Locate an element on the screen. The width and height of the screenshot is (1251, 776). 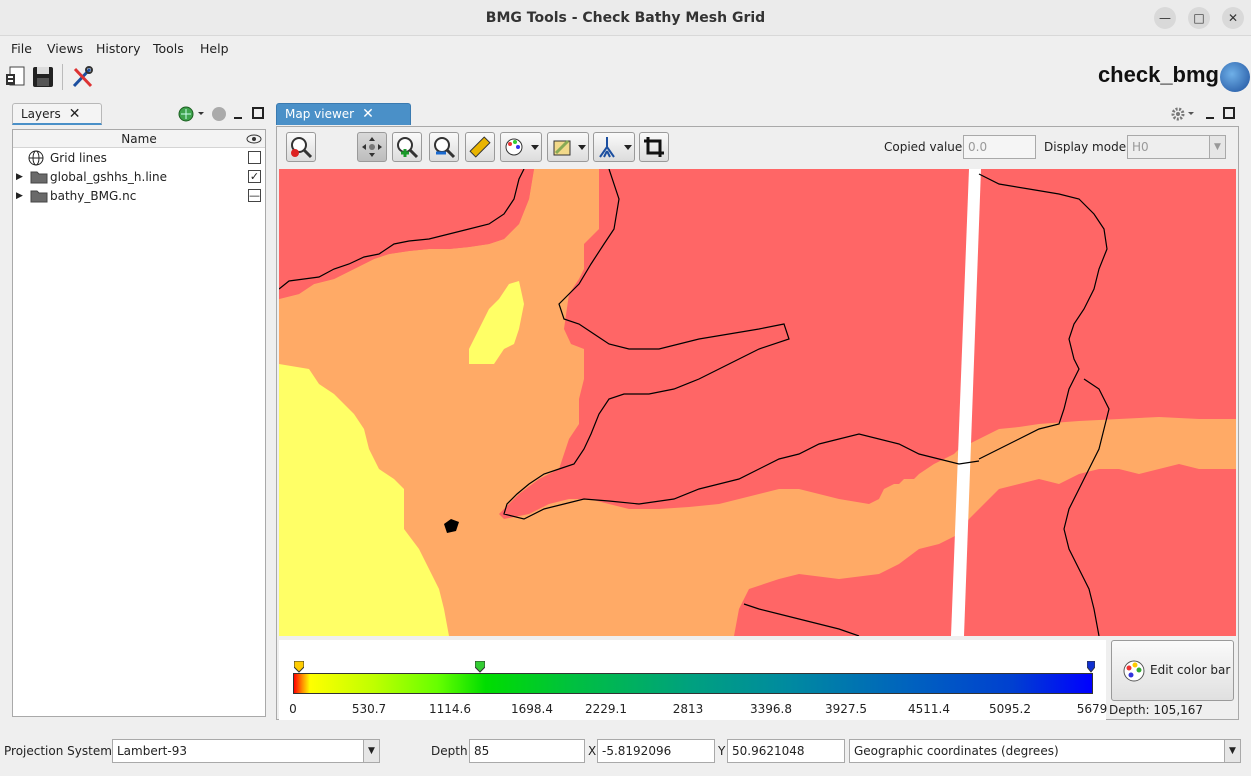
display-mode-select: H0 ▼ is located at coordinates (1176, 147).